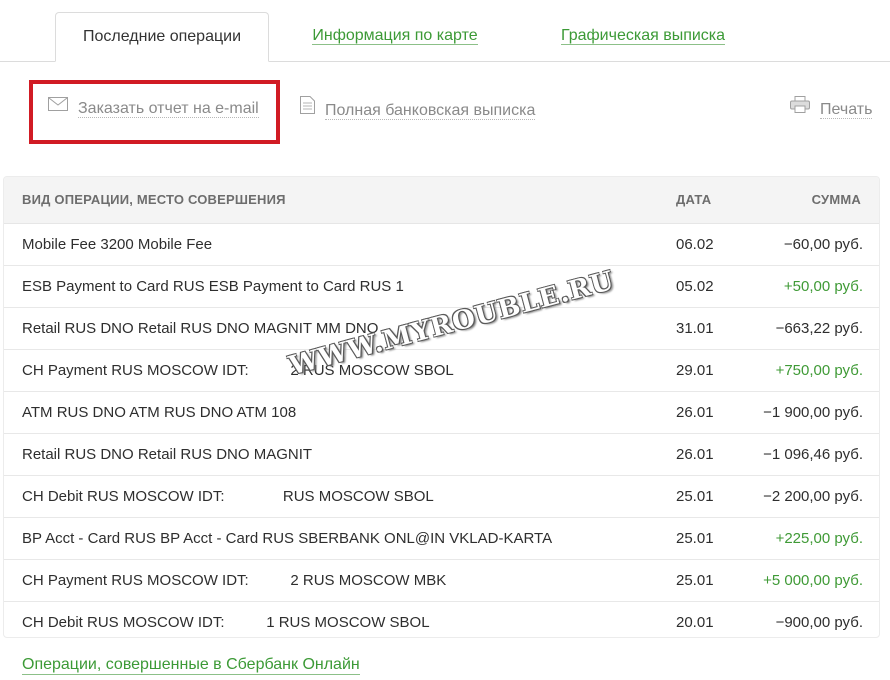 This screenshot has width=890, height=680. I want to click on full-statement-link: Полная банковская выписка, so click(418, 108).